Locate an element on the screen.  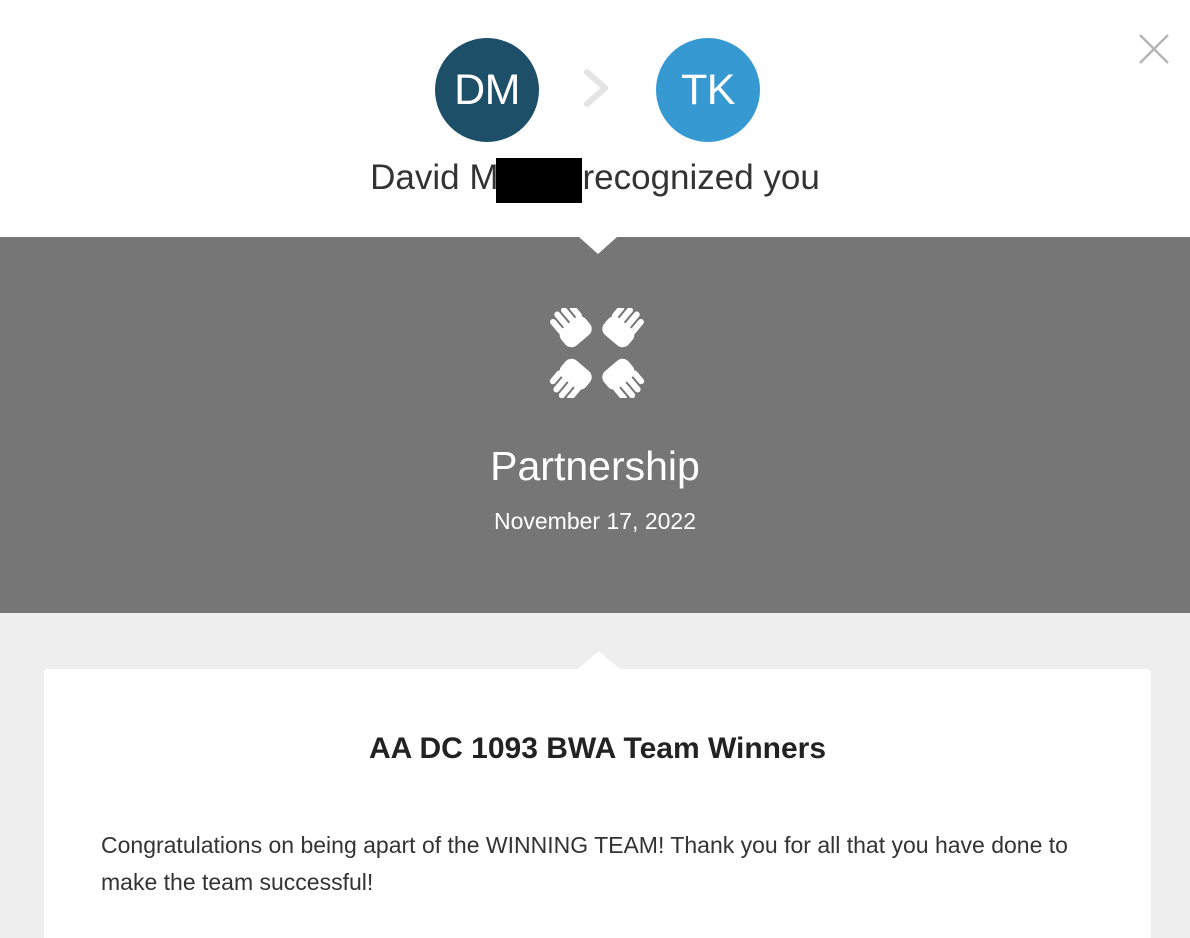
sender-initials: DM is located at coordinates (487, 90).